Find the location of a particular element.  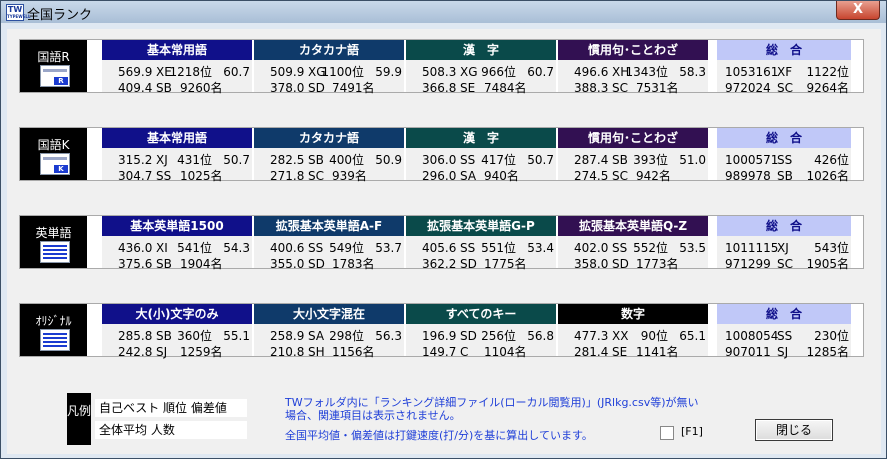

total-avg: 907011 is located at coordinates (748, 352).